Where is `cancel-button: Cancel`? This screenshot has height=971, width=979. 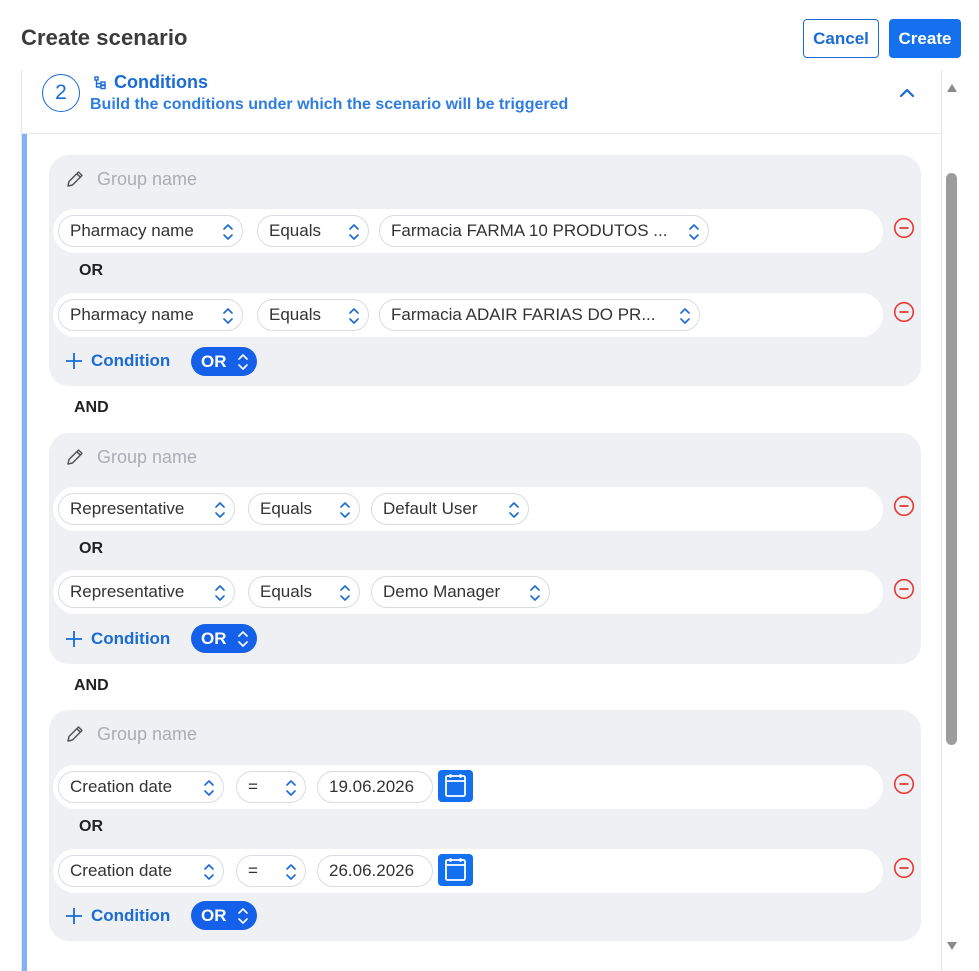
cancel-button: Cancel is located at coordinates (841, 38).